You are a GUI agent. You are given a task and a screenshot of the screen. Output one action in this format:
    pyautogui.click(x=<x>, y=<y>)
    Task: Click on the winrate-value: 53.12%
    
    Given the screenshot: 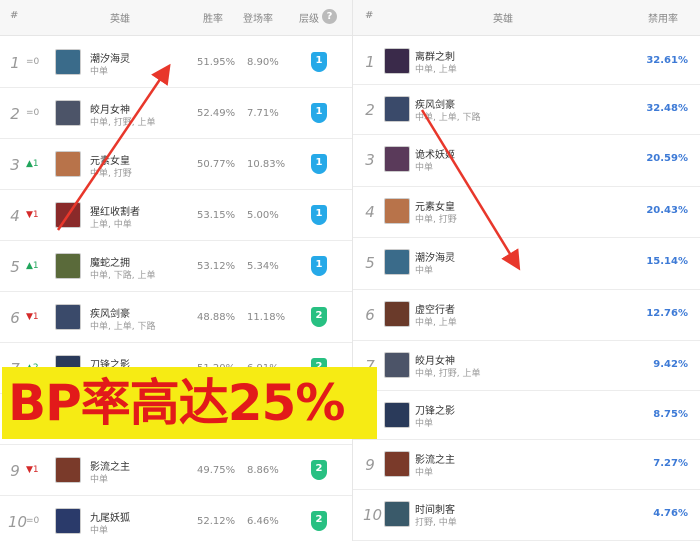 What is the action you would take?
    pyautogui.click(x=216, y=266)
    